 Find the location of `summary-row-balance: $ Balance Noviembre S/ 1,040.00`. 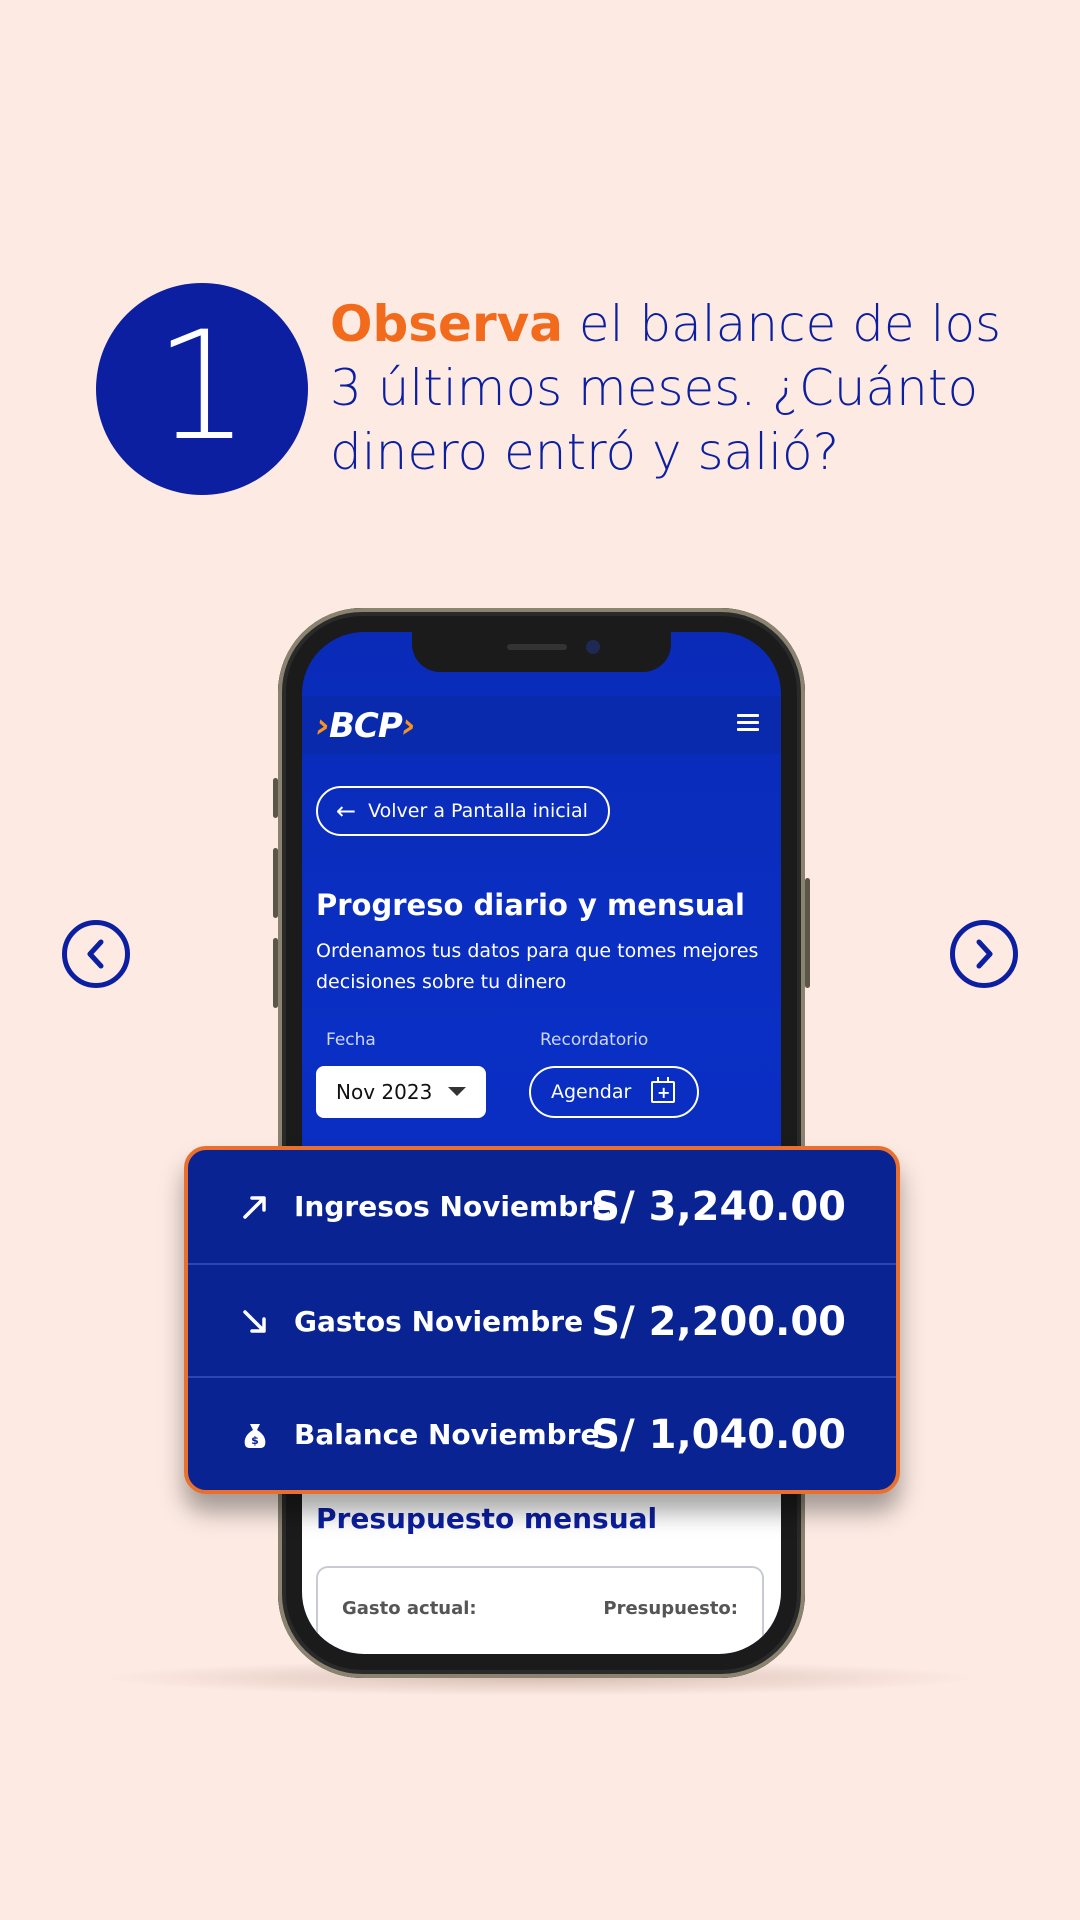

summary-row-balance: $ Balance Noviembre S/ 1,040.00 is located at coordinates (542, 1433).